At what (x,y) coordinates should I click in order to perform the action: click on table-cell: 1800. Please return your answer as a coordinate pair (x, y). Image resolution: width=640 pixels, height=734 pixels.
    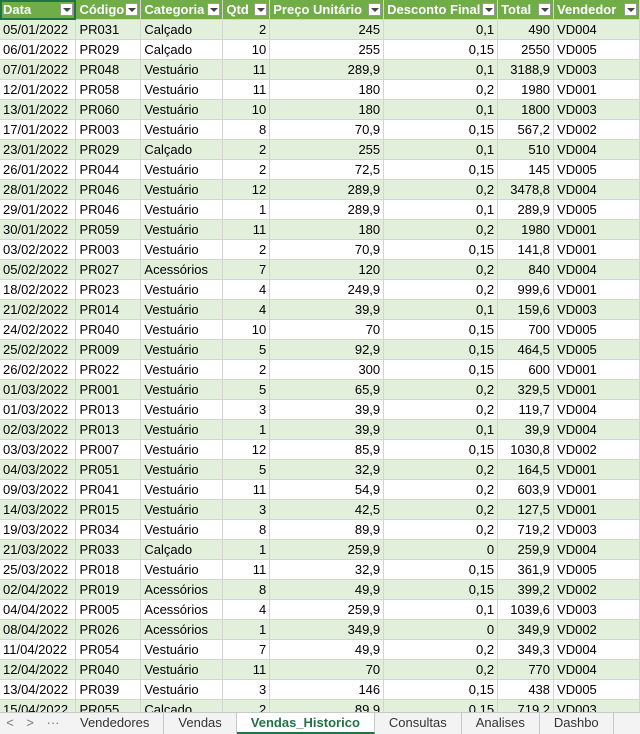
    Looking at the image, I should click on (526, 109).